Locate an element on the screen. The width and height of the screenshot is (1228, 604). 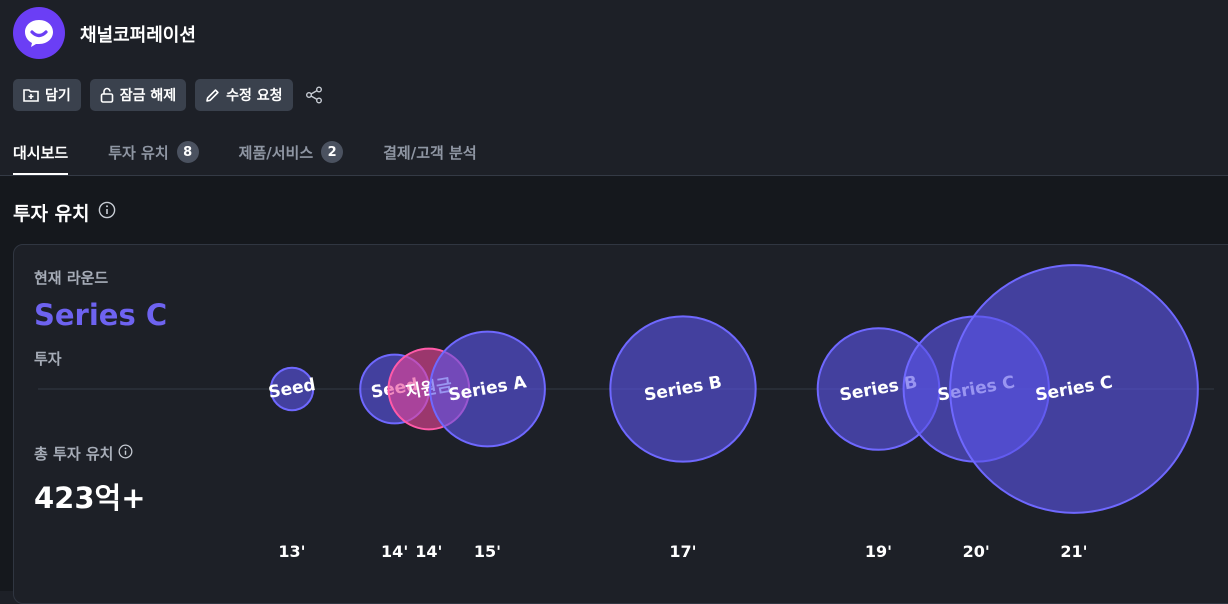
tab-bar: 대시보드 투자 유치 8 제품/서비스 2 결제/고객 분석 is located at coordinates (245, 154).